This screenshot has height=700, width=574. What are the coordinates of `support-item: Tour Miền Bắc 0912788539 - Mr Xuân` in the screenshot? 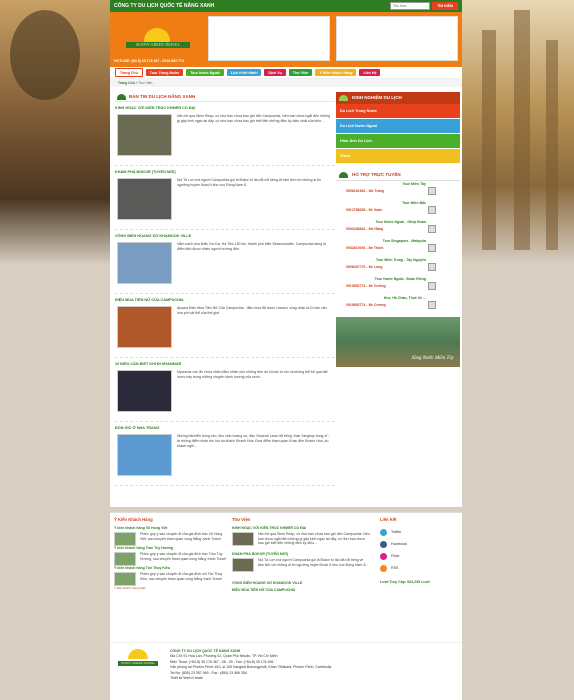 It's located at (398, 209).